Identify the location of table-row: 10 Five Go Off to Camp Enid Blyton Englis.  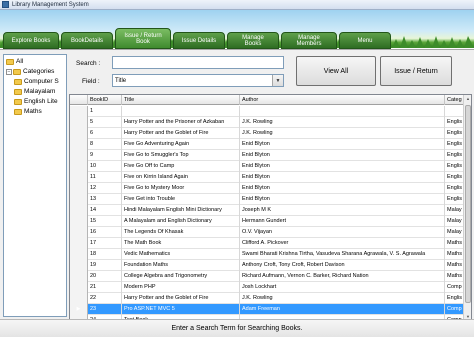
(267, 166).